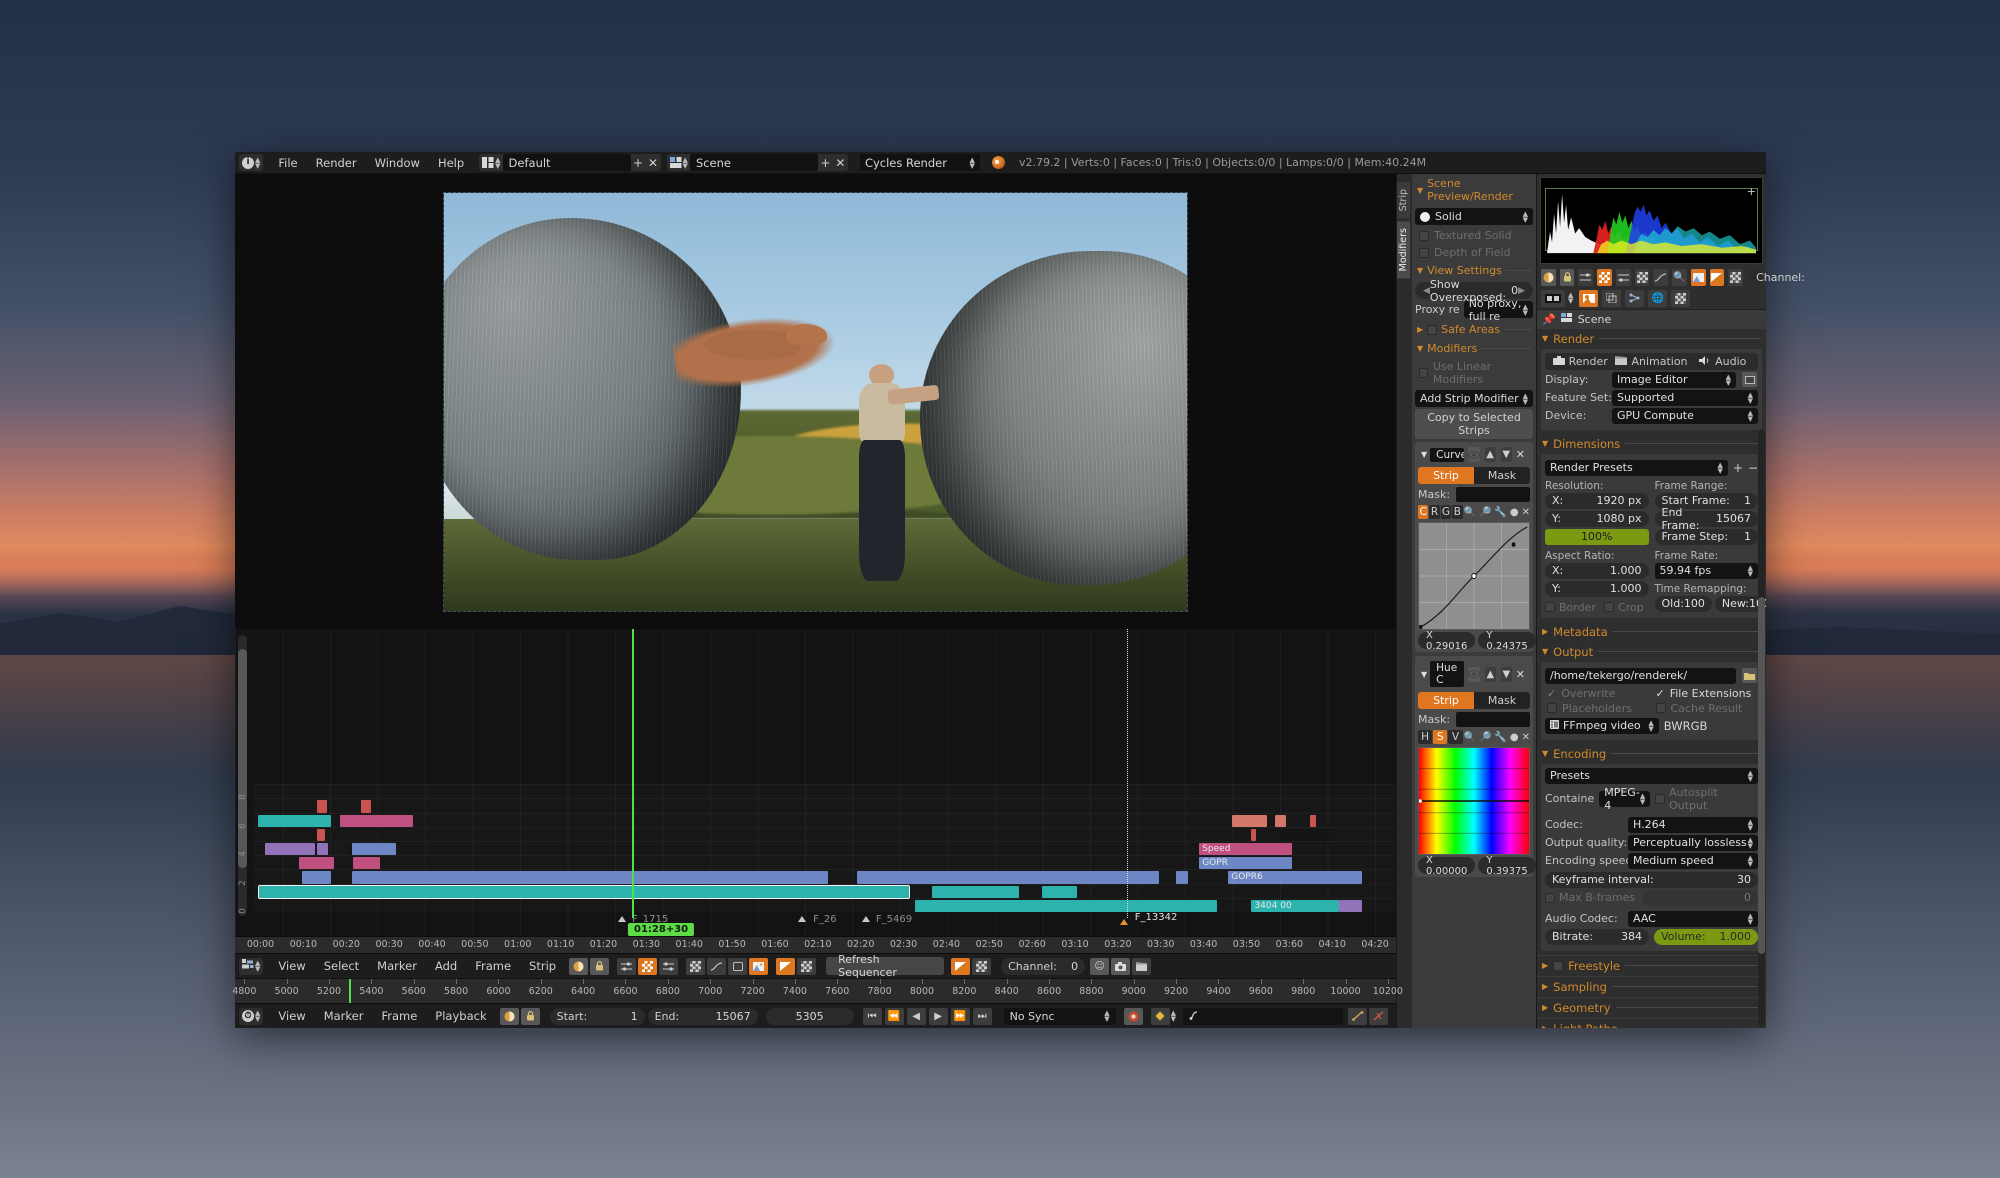  What do you see at coordinates (1263, 1016) in the screenshot?
I see `keying-set-field` at bounding box center [1263, 1016].